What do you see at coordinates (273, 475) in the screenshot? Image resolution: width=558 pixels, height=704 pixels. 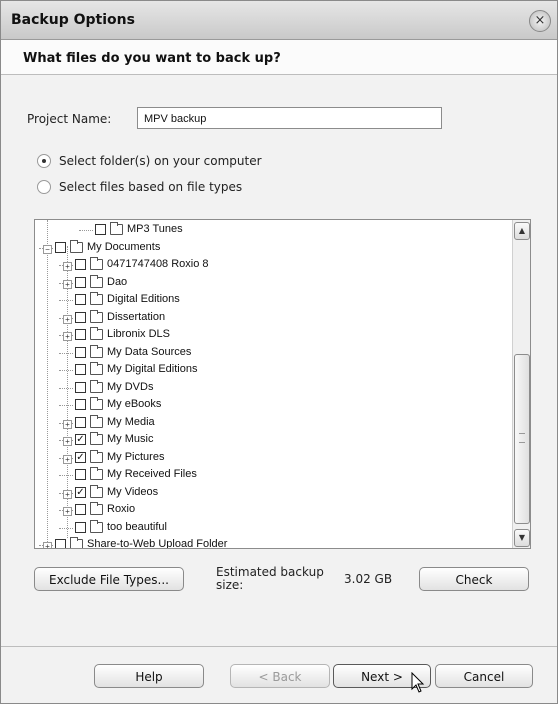 I see `tree-row: My Received Files` at bounding box center [273, 475].